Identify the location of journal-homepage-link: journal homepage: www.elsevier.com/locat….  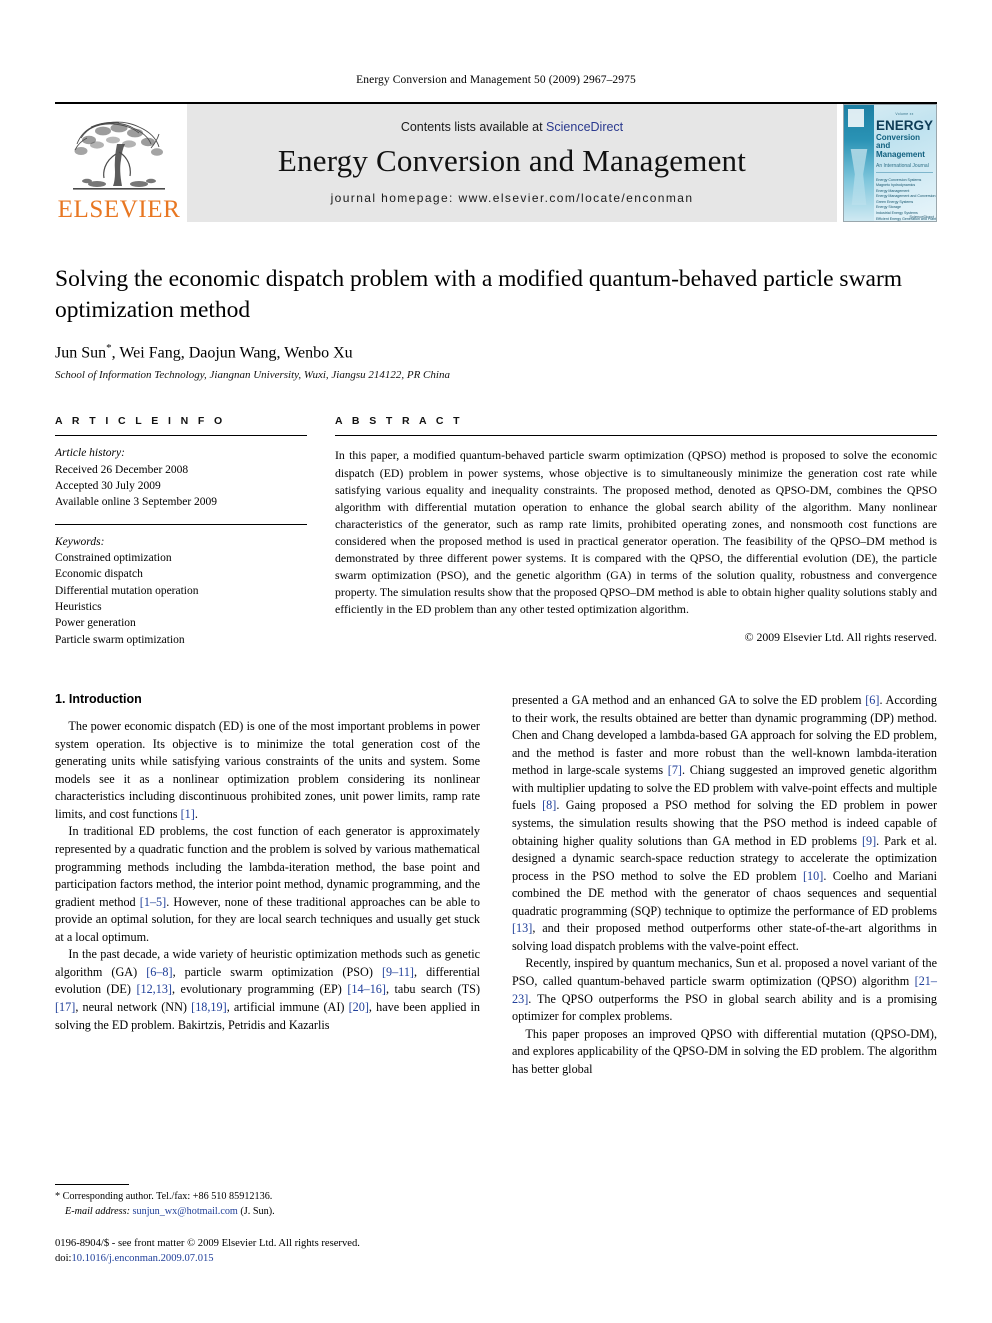
(512, 198).